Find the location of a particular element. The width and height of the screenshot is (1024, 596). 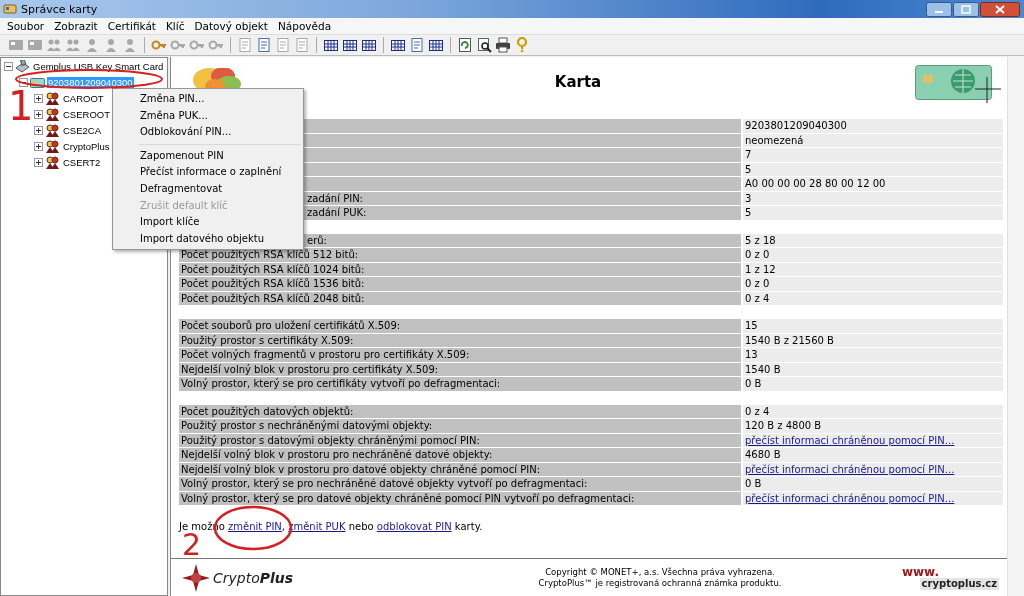

menu-item: Klíč is located at coordinates (175, 26).